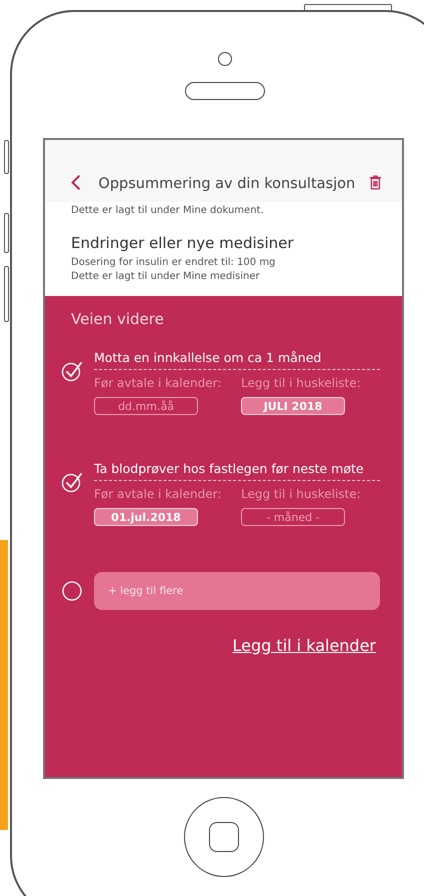 The image size is (424, 896). What do you see at coordinates (293, 517) in the screenshot?
I see `month-field: - måned -` at bounding box center [293, 517].